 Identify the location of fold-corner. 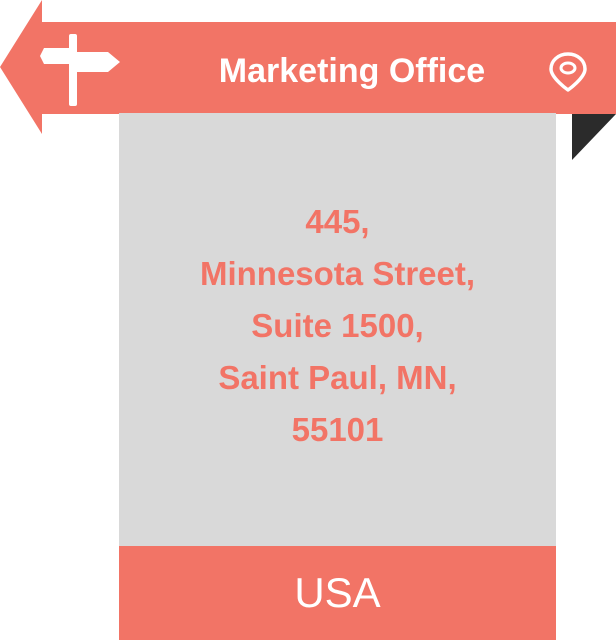
(594, 137).